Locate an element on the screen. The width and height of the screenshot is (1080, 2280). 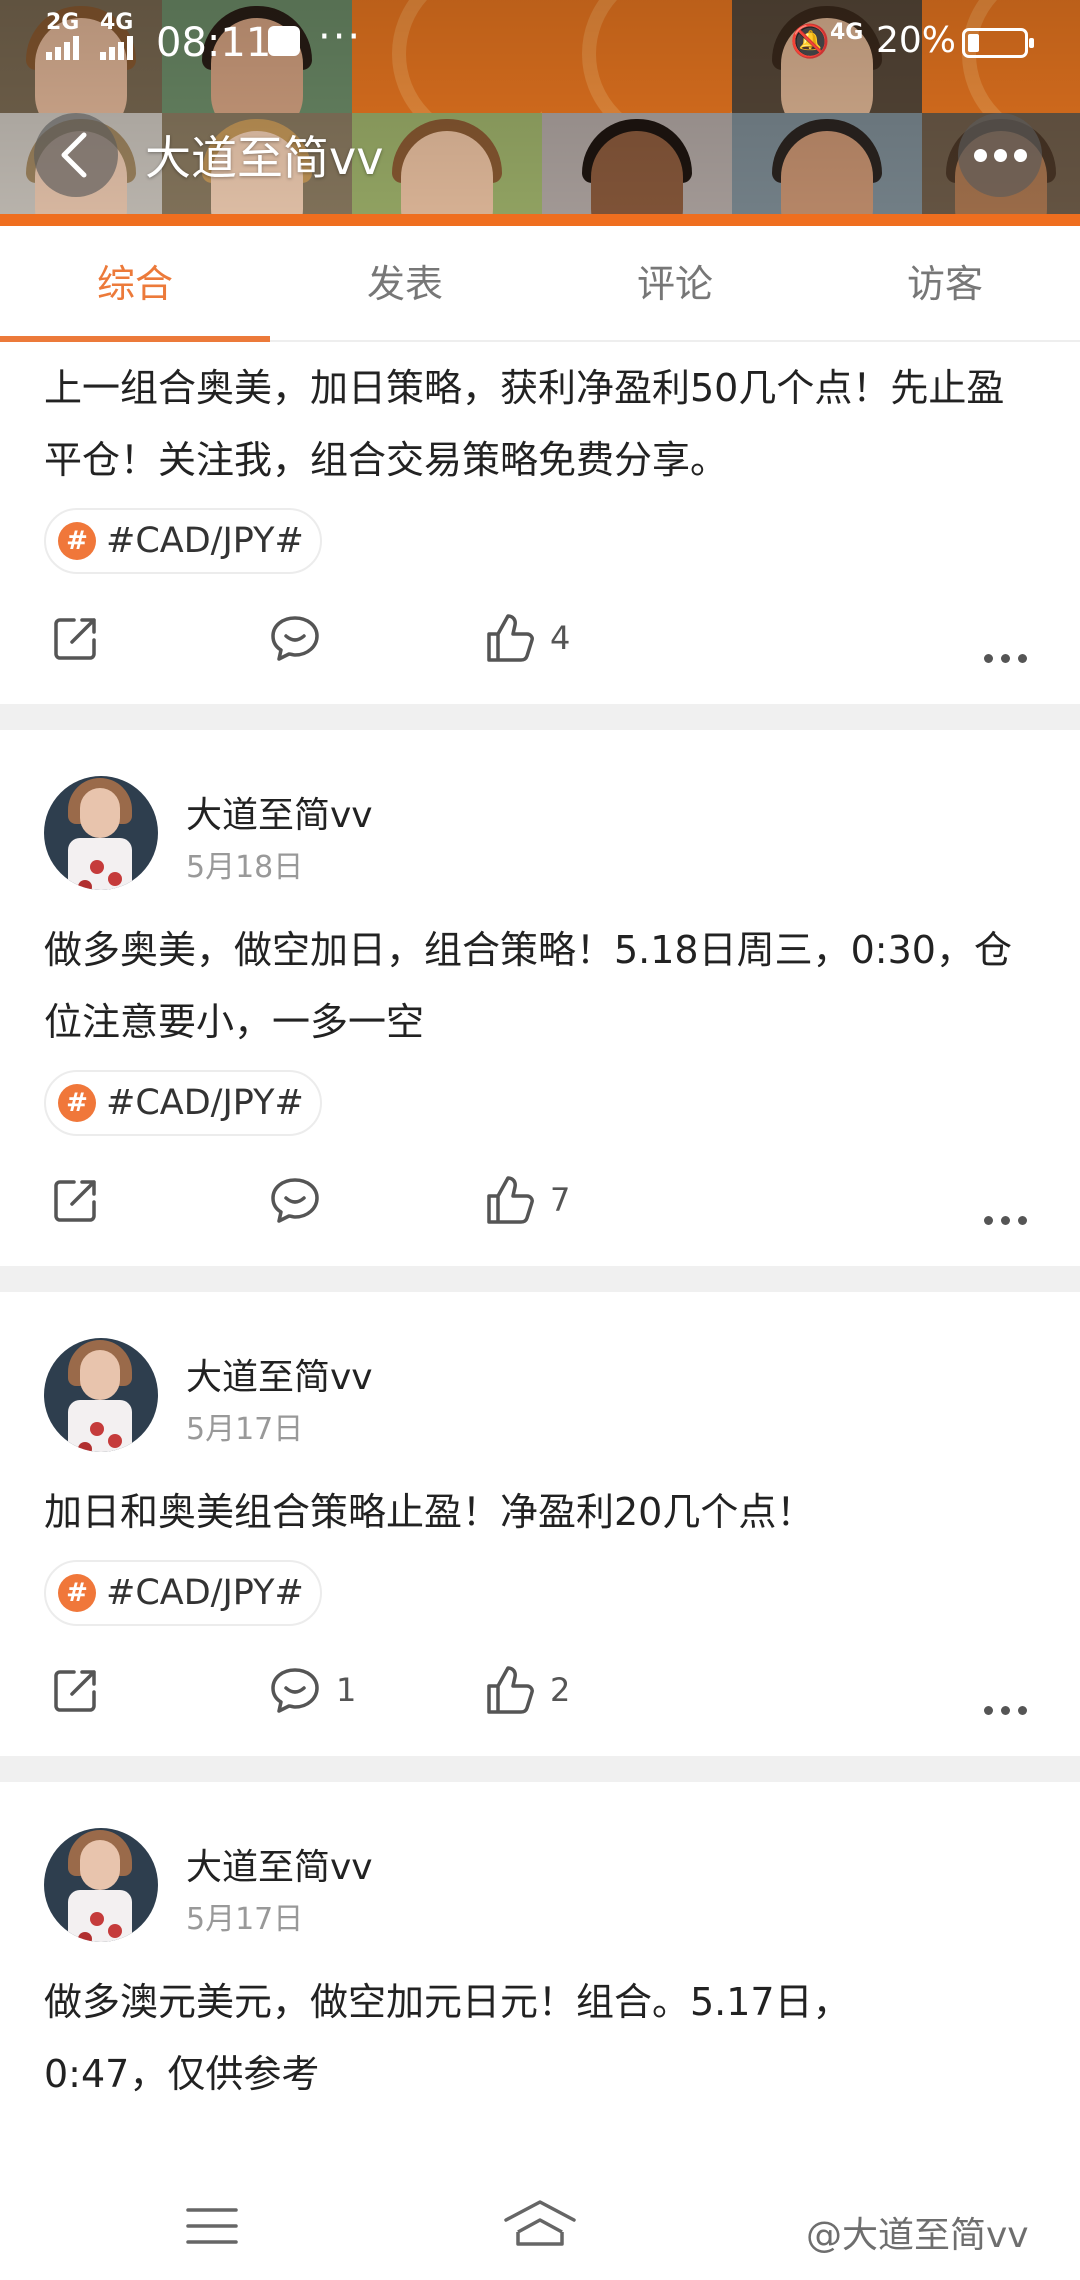
like-button: 4 is located at coordinates (526, 638).